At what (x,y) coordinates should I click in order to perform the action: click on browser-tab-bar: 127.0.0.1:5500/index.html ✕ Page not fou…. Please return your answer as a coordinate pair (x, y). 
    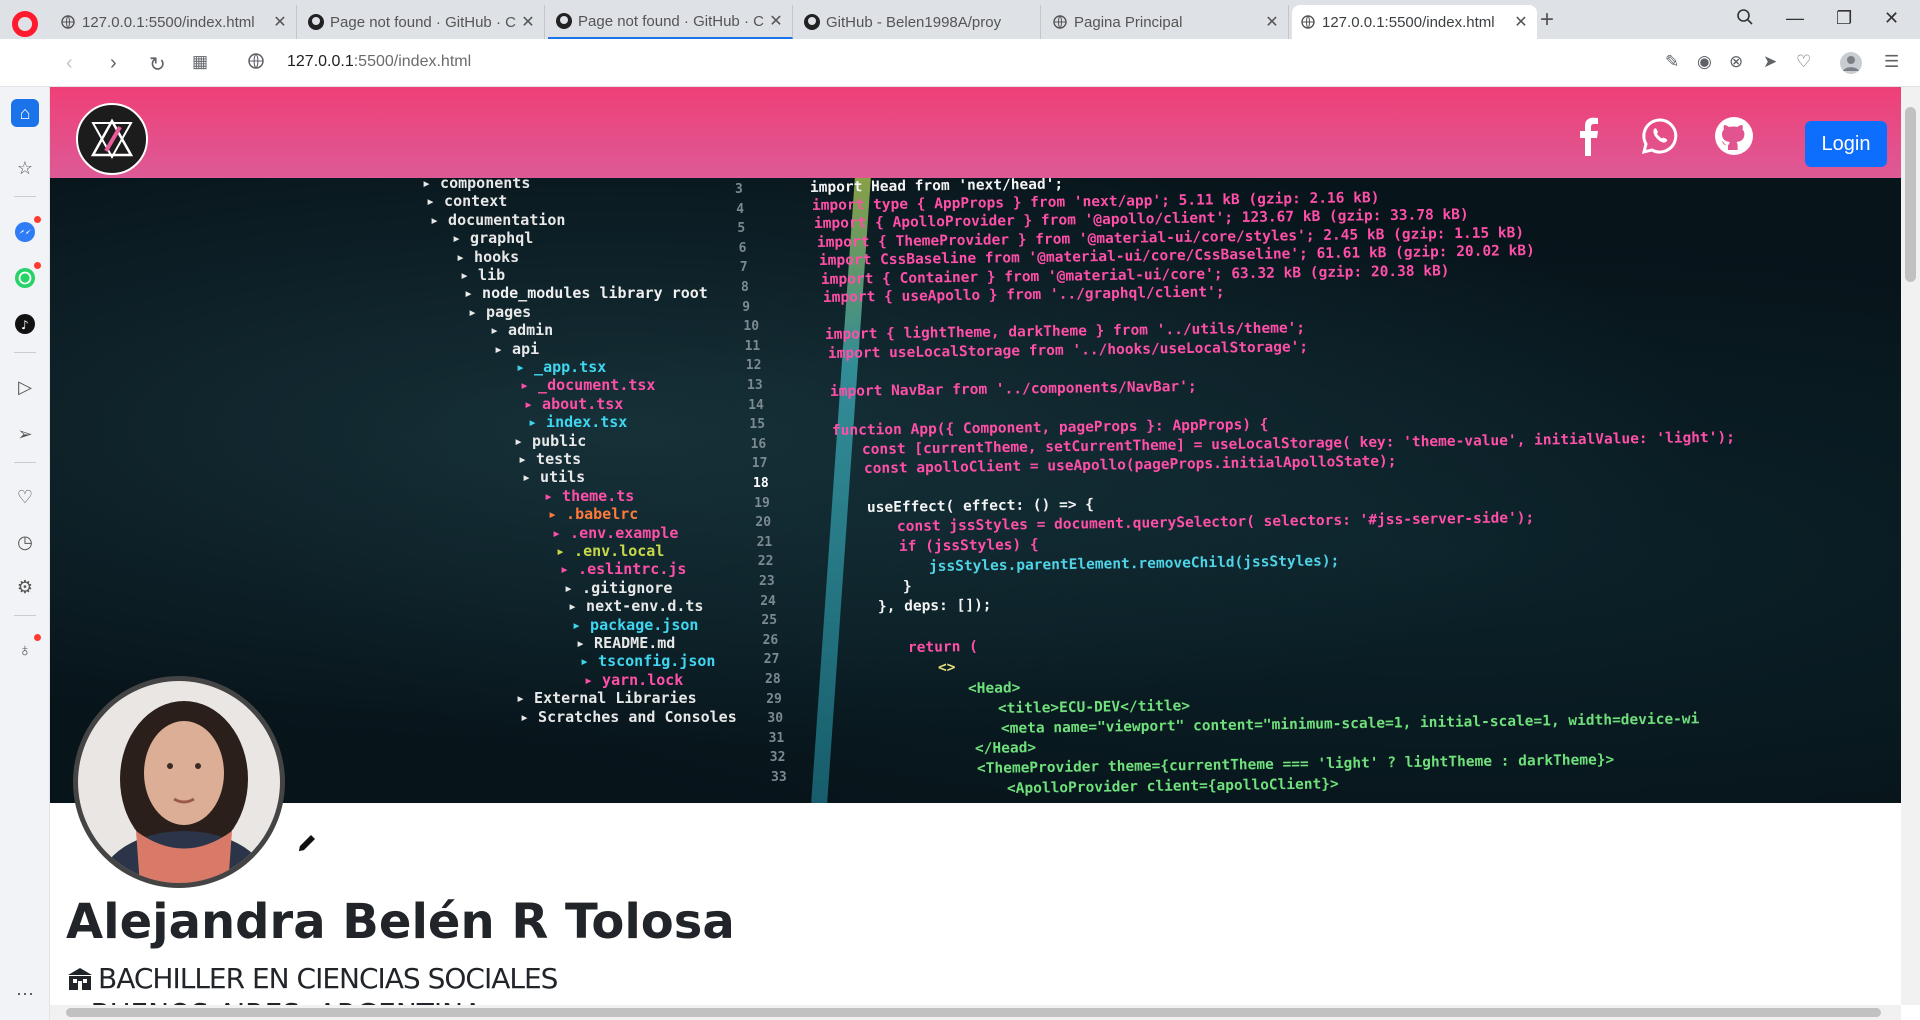
    Looking at the image, I should click on (960, 19).